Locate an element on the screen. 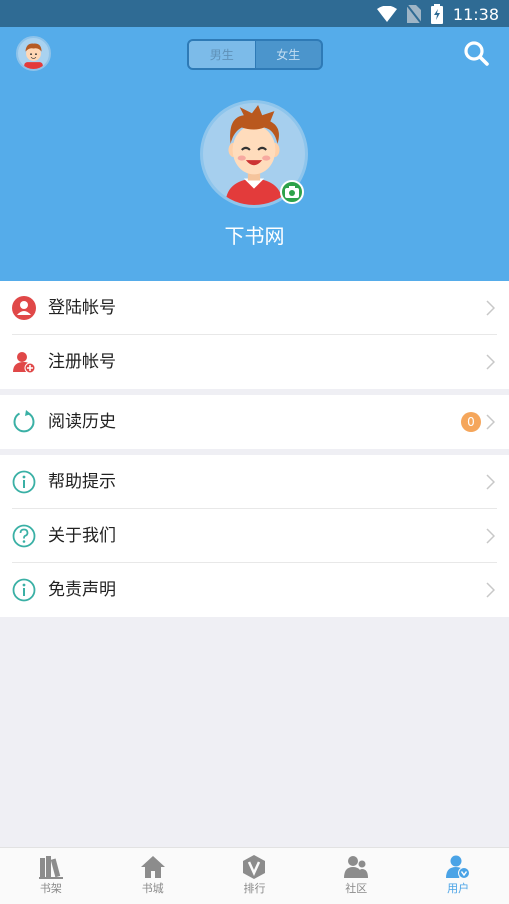 This screenshot has width=509, height=904. login-row: 登陆帐号 is located at coordinates (254, 308).